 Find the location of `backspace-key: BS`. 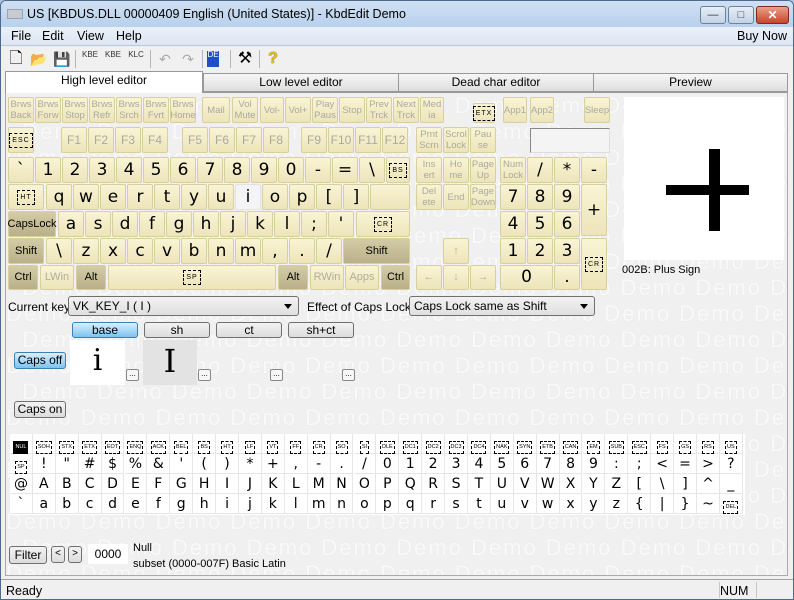

backspace-key: BS is located at coordinates (398, 170).